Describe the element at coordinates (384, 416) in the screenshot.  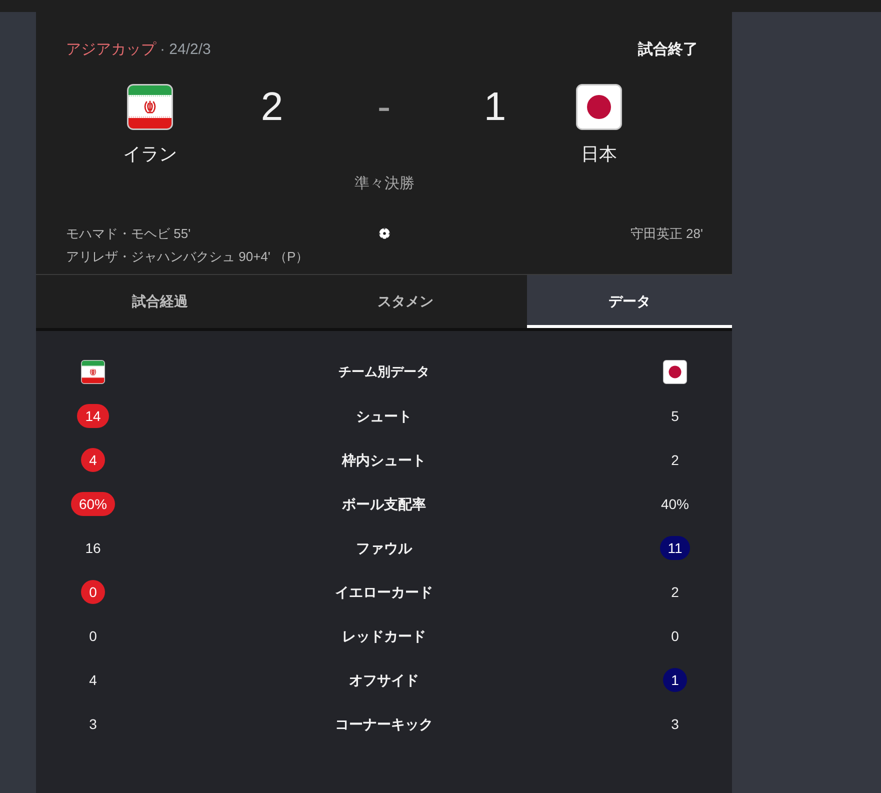
I see `stat-label: シュート` at that location.